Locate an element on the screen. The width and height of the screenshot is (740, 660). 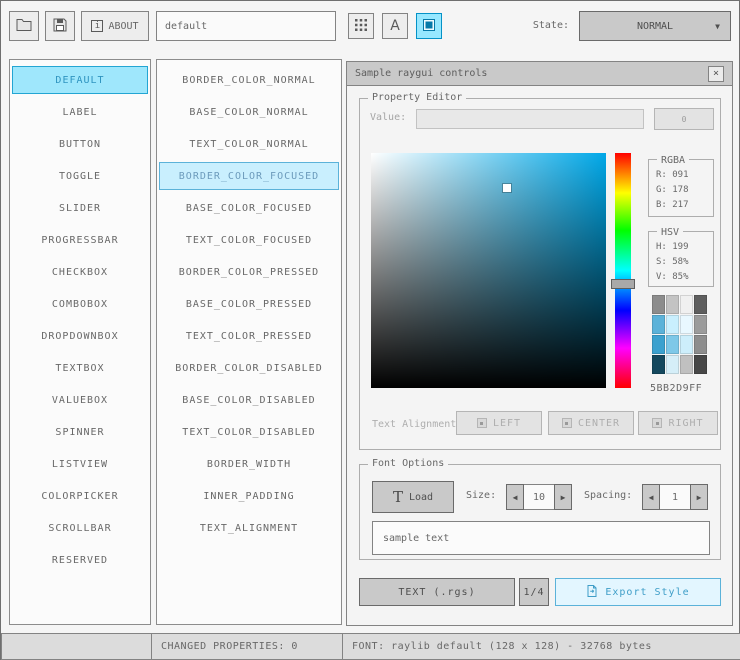
property-list-item: BORDER_COLOR_NORMAL is located at coordinates (249, 80).